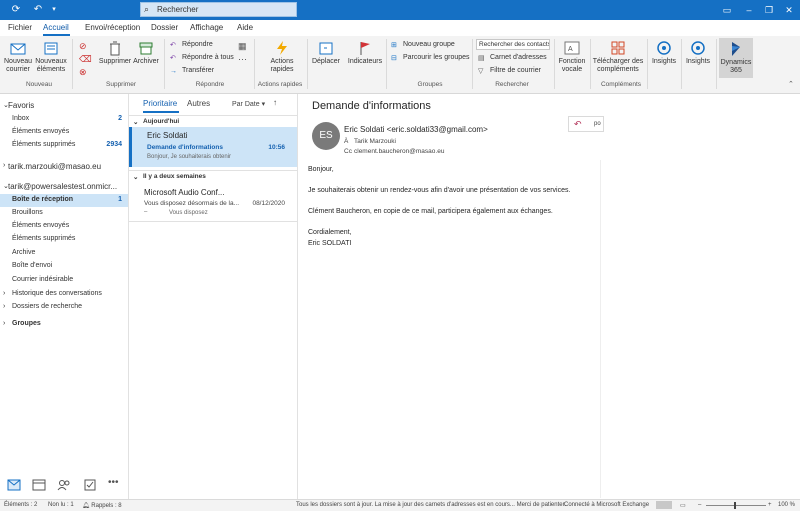  Describe the element at coordinates (791, 84) in the screenshot. I see `collapse-ribbon-icon: ⌃` at that location.